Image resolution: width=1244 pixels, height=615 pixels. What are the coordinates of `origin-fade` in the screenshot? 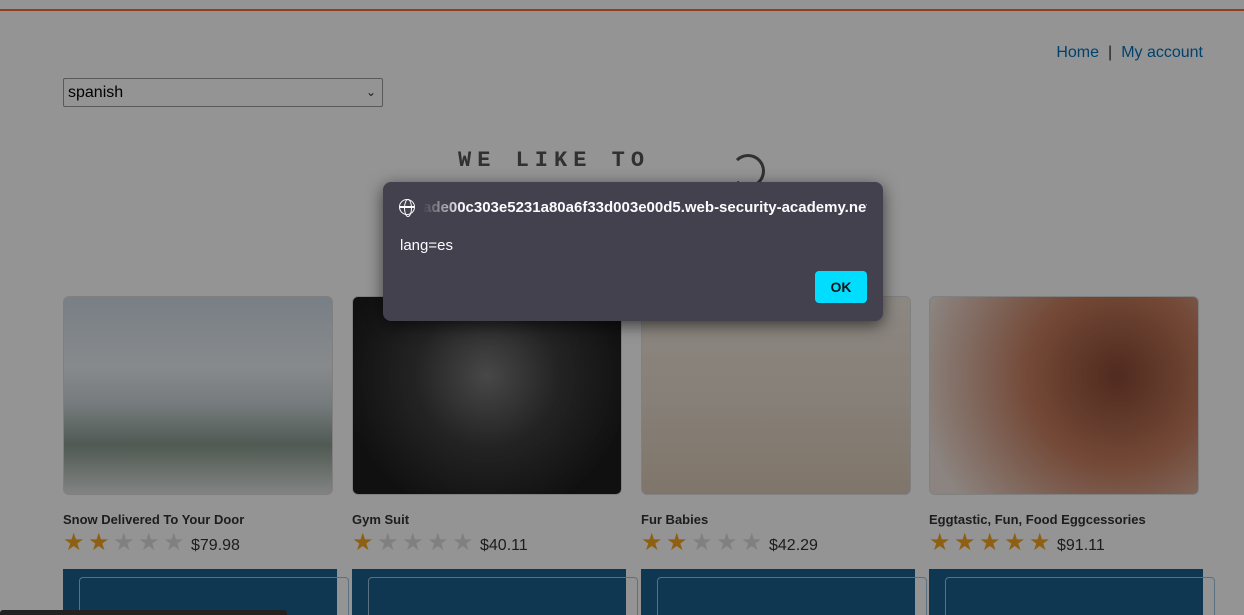 It's located at (443, 208).